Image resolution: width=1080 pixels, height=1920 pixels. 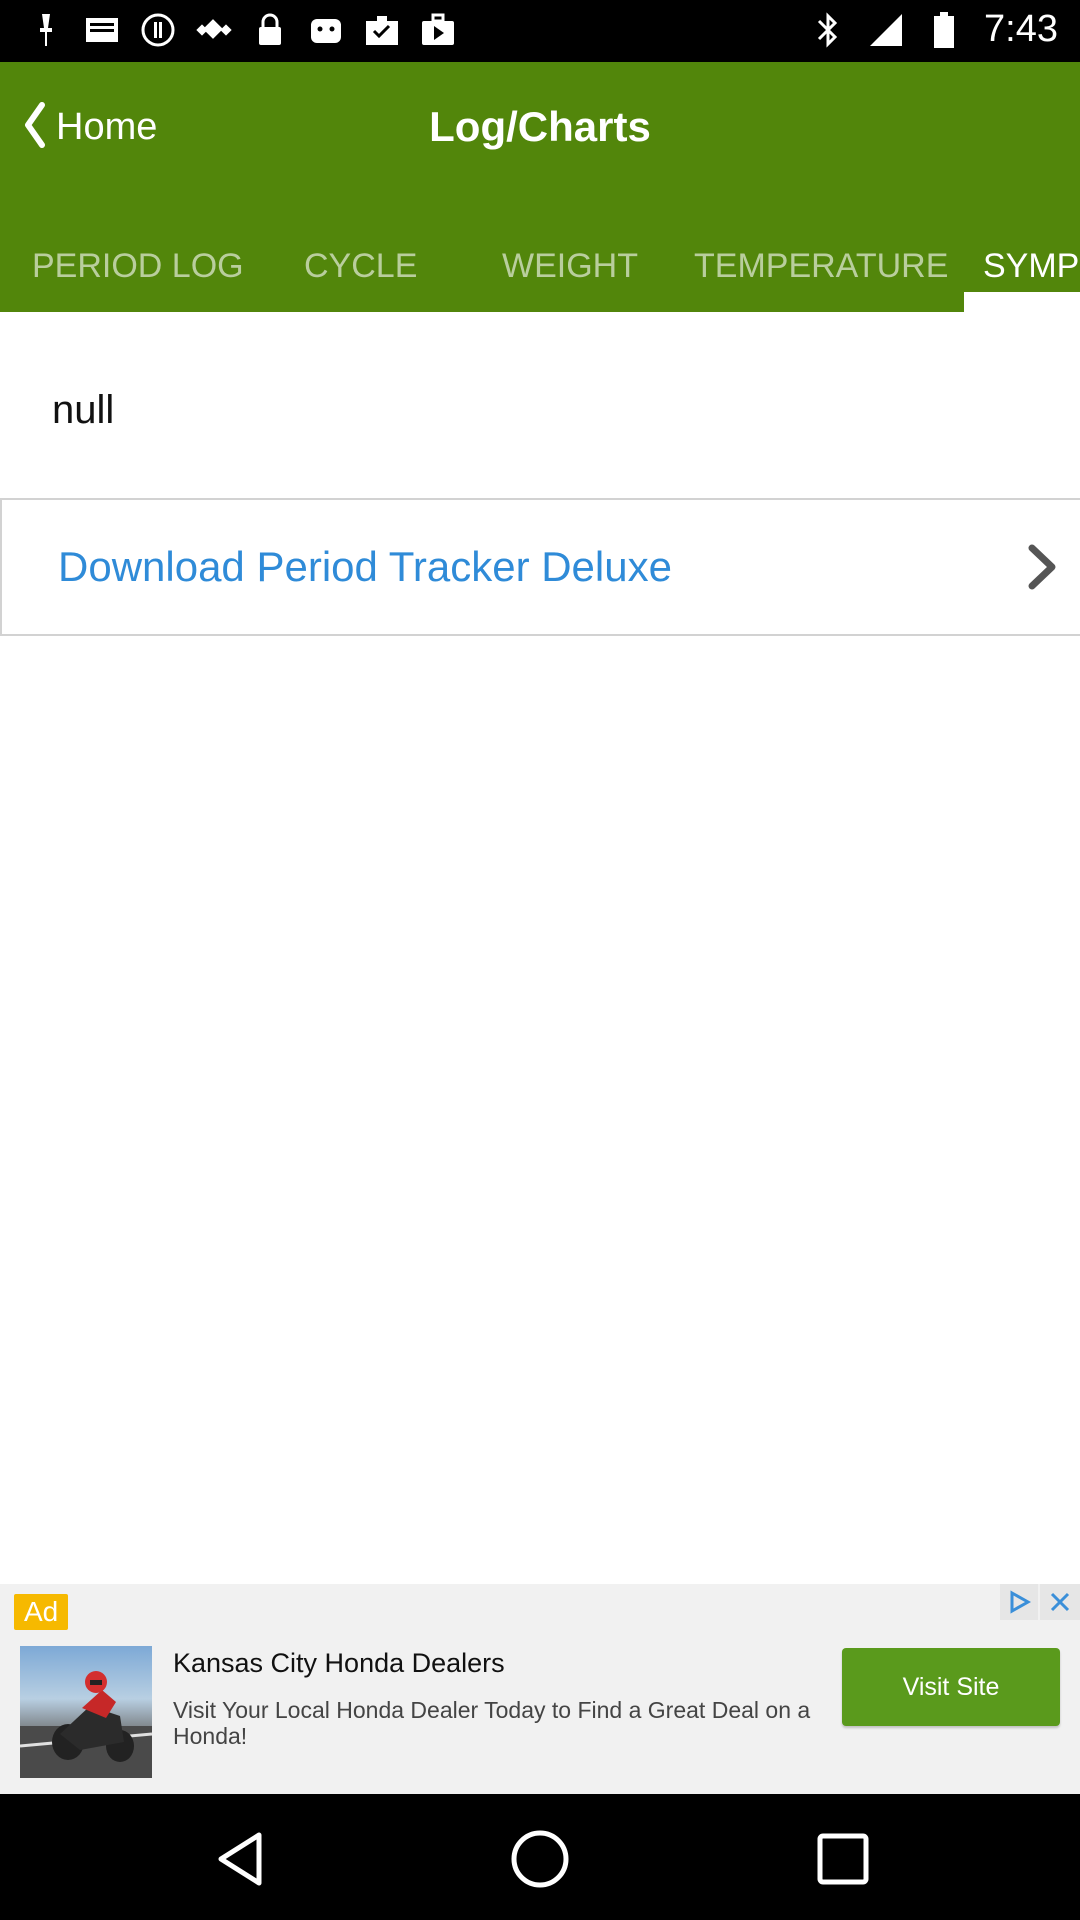 What do you see at coordinates (360, 266) in the screenshot?
I see `tab-cycle: CYCLE` at bounding box center [360, 266].